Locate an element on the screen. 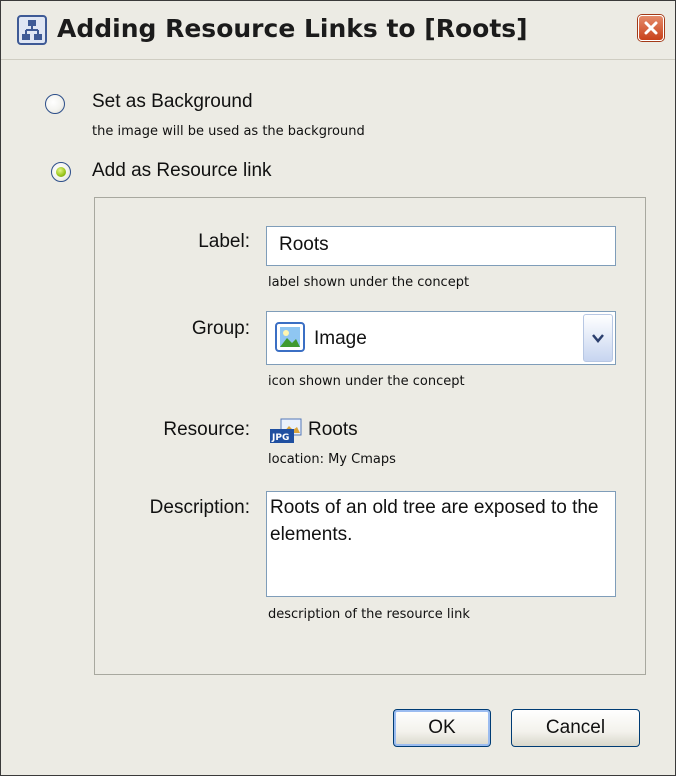 The width and height of the screenshot is (676, 776). description-caption: Description: is located at coordinates (199, 507).